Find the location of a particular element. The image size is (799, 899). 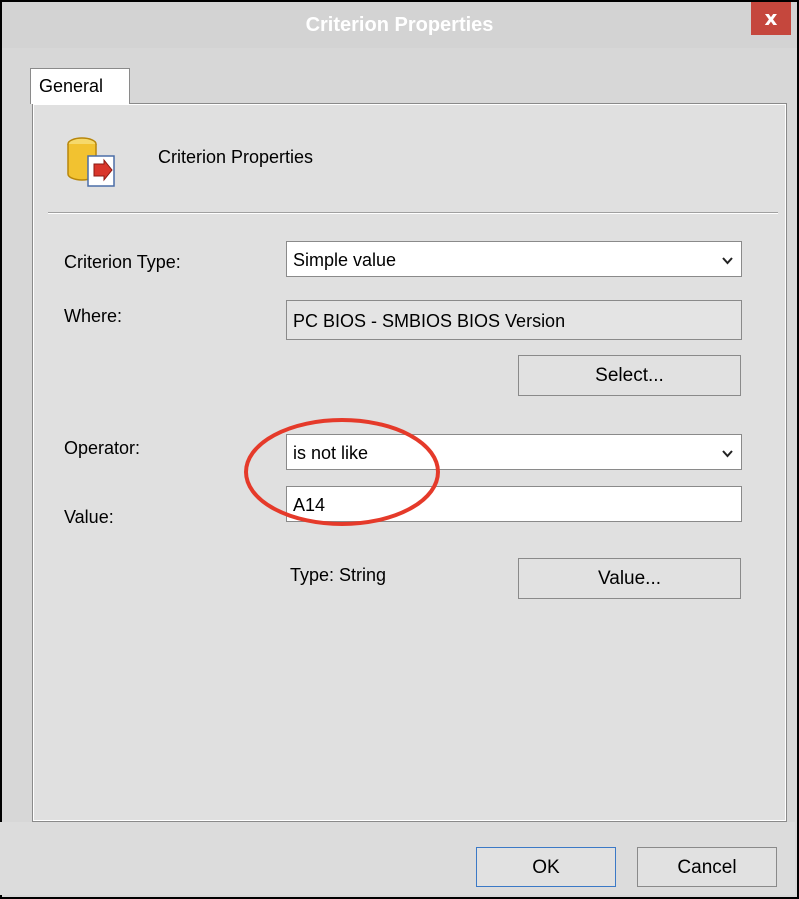

type-string-text: Type: String is located at coordinates (338, 575).